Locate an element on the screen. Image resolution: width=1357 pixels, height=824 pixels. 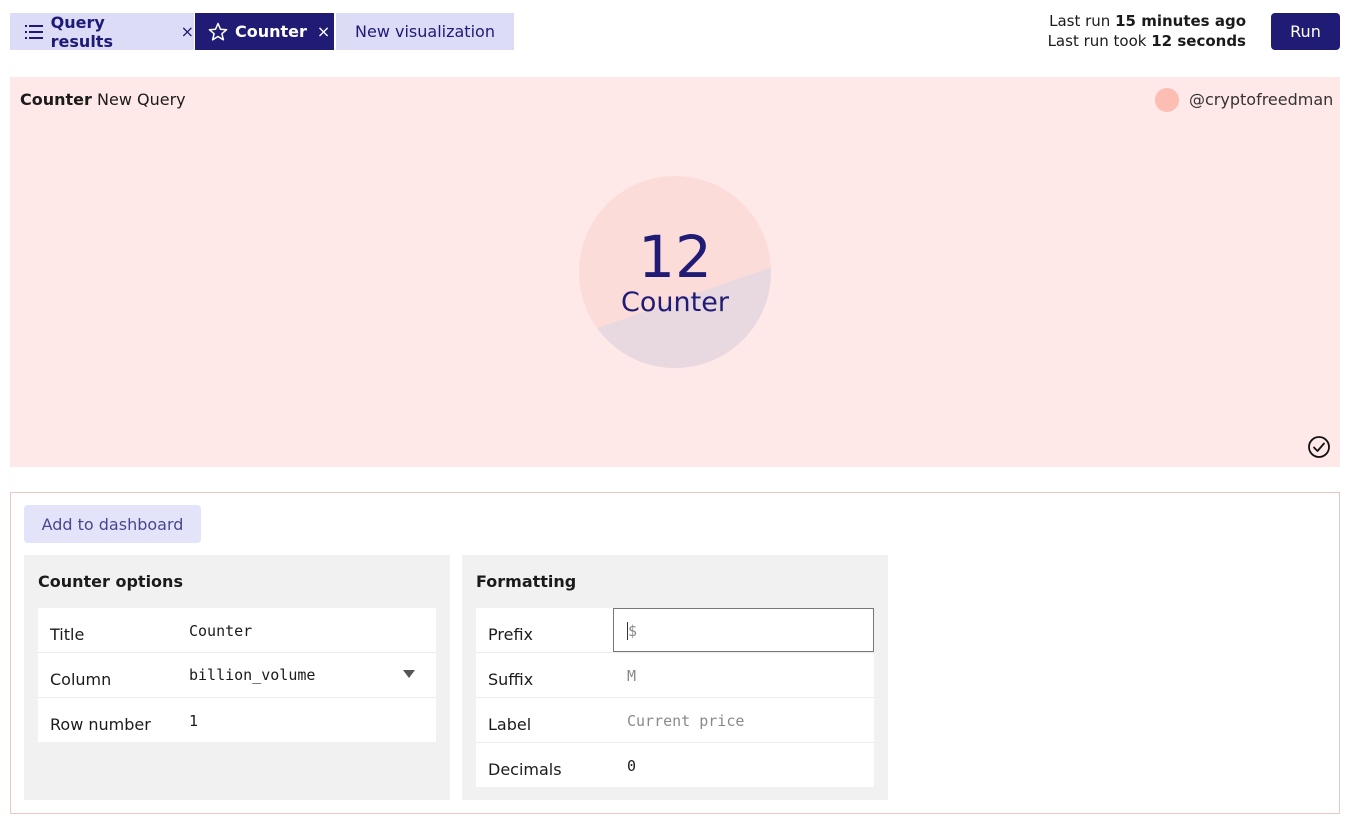
run-duration-value: 12 seconds is located at coordinates (1198, 41).